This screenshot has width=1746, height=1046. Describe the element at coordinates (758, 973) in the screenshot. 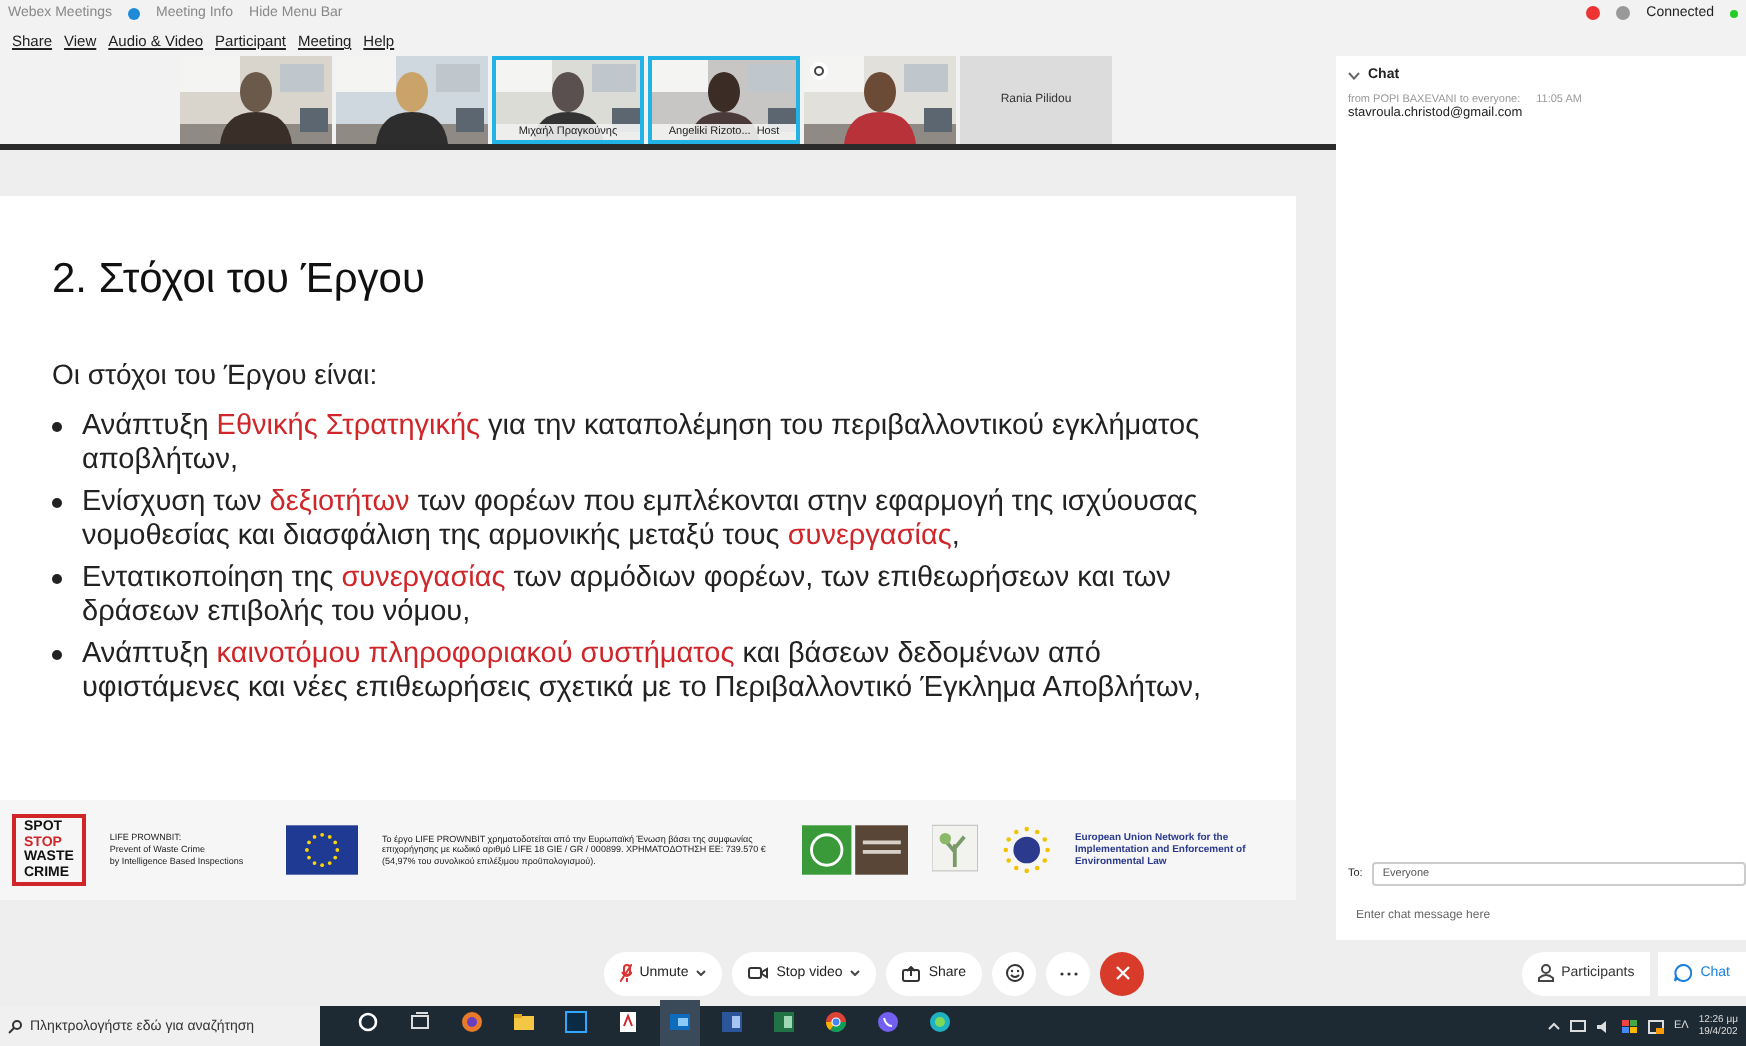

I see `camera-icon` at that location.